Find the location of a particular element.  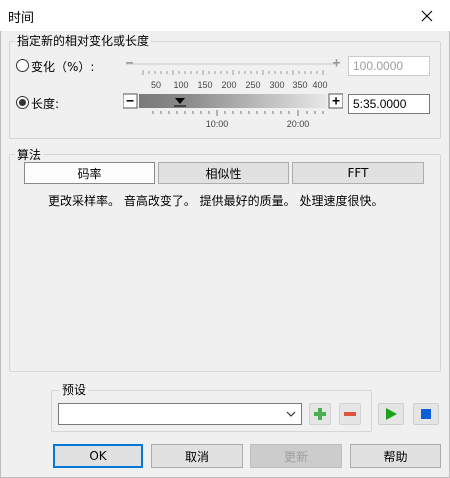

change-percent-field: 100.0000 is located at coordinates (389, 66).